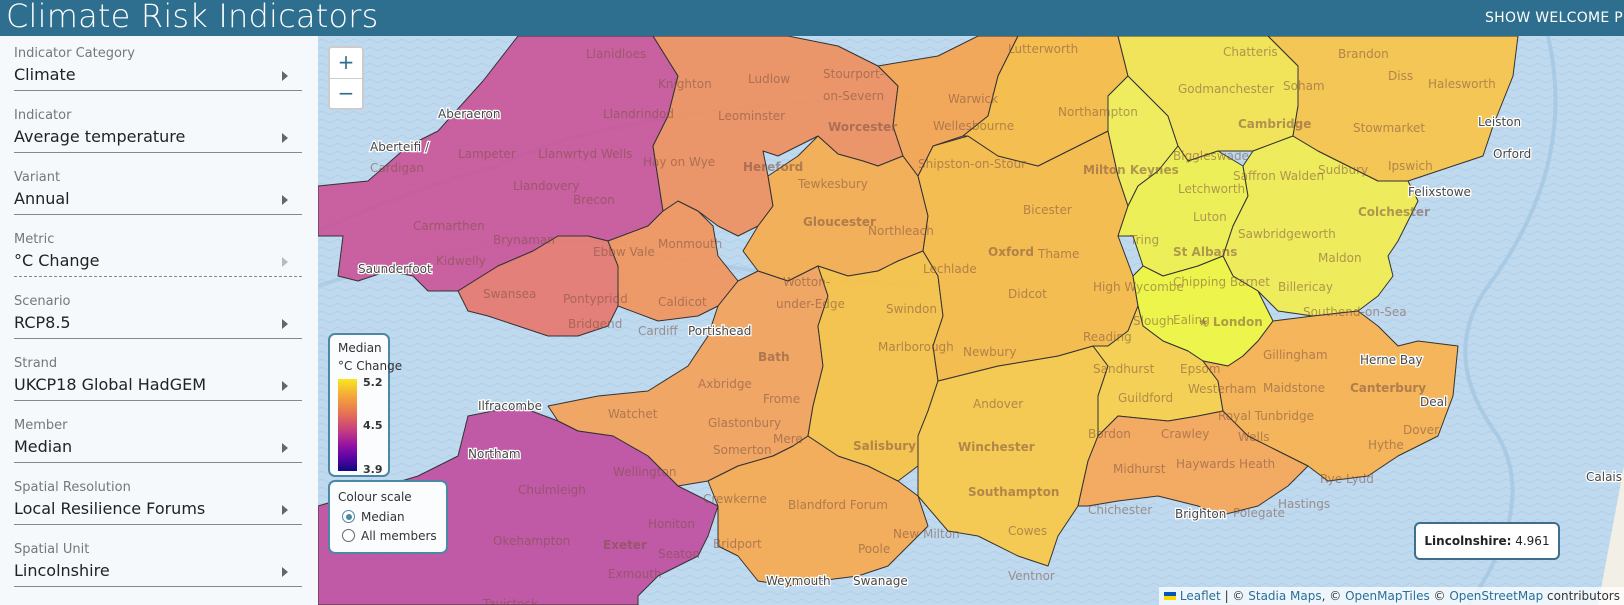 The image size is (1624, 605). Describe the element at coordinates (1200, 369) in the screenshot. I see `place-label: Epsom` at that location.